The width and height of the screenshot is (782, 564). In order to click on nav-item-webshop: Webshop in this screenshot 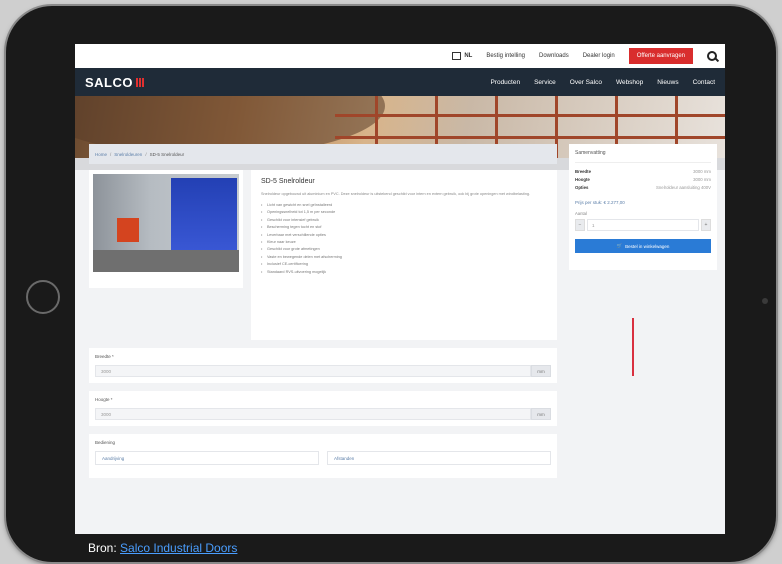, I will do `click(629, 82)`.